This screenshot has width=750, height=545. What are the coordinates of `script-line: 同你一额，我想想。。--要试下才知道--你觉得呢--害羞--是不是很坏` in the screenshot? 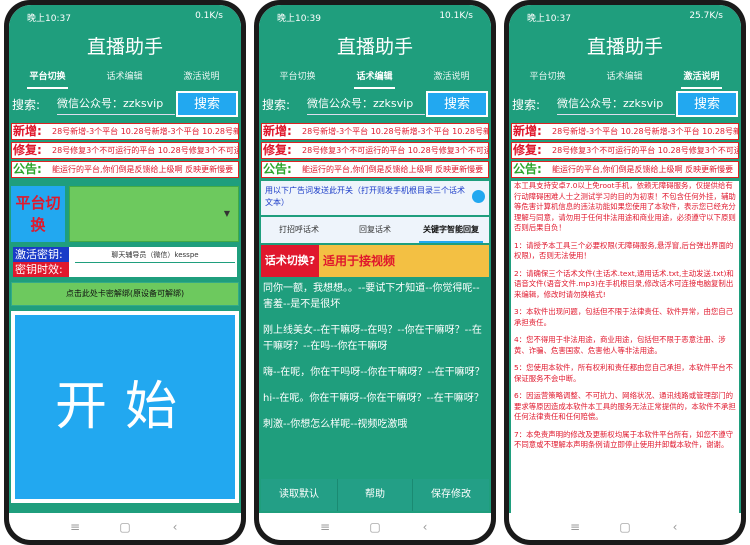 It's located at (371, 296).